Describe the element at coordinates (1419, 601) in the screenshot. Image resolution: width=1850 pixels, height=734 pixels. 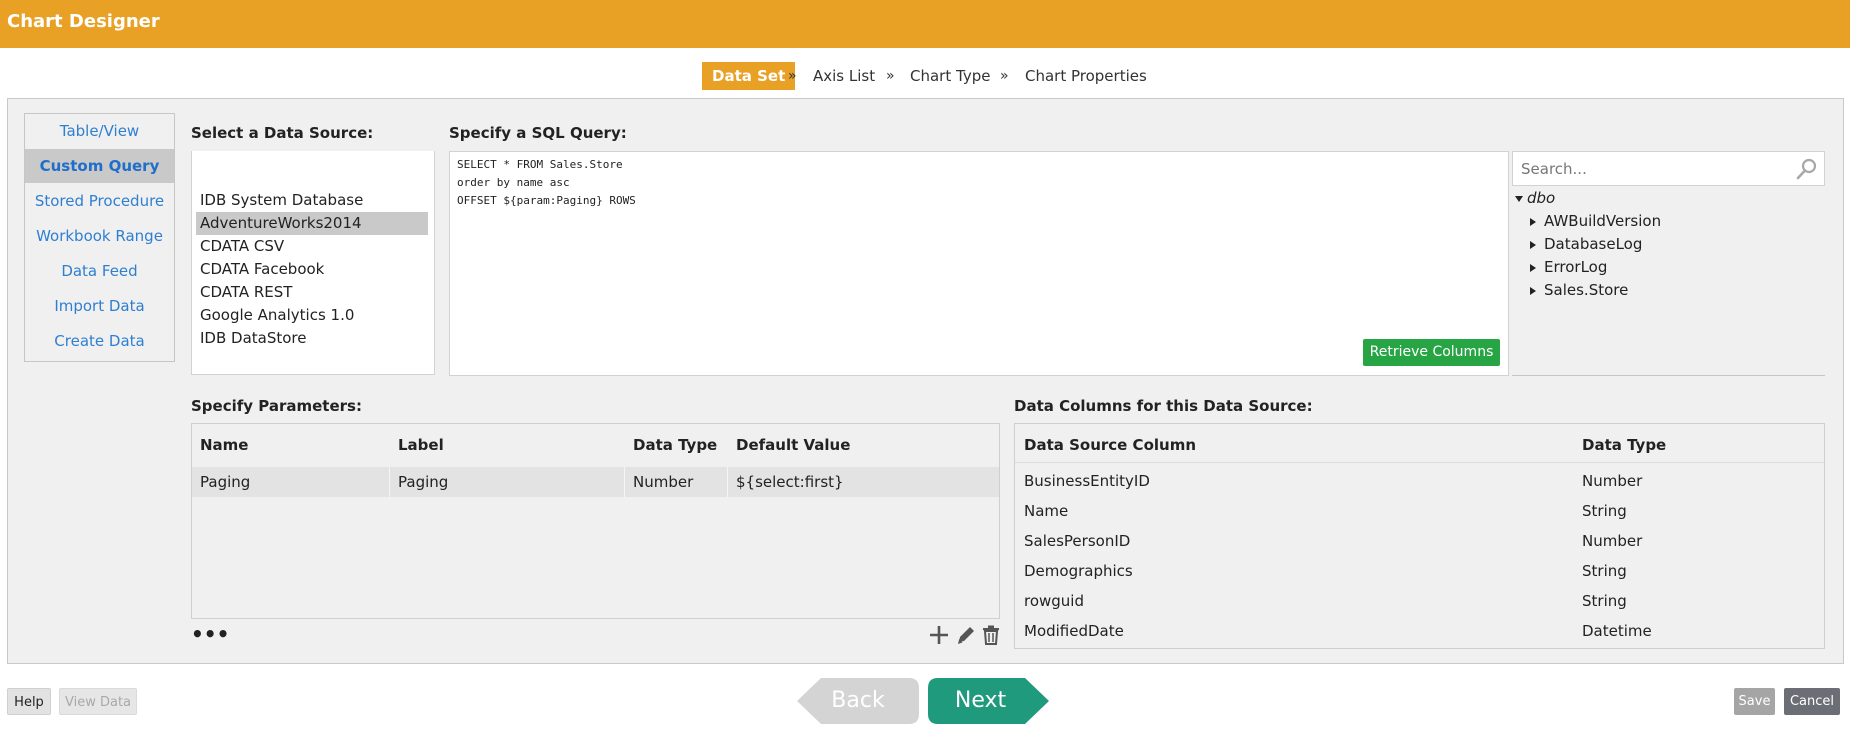
I see `table-row: rowguid String` at that location.